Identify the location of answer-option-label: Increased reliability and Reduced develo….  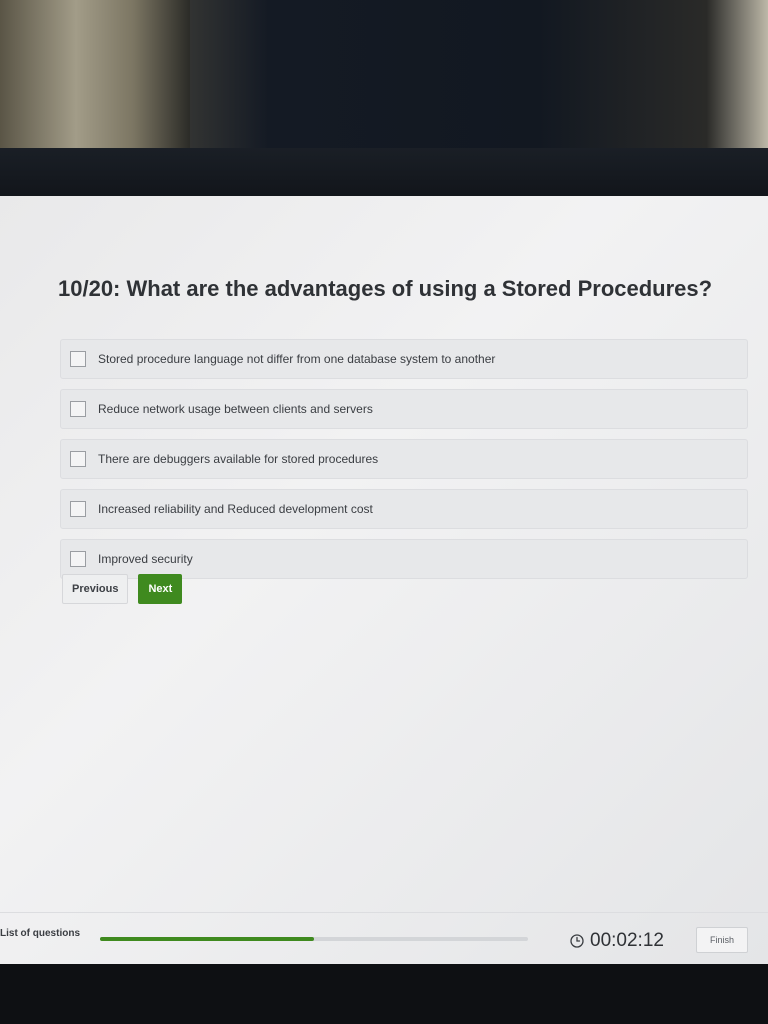
(235, 509).